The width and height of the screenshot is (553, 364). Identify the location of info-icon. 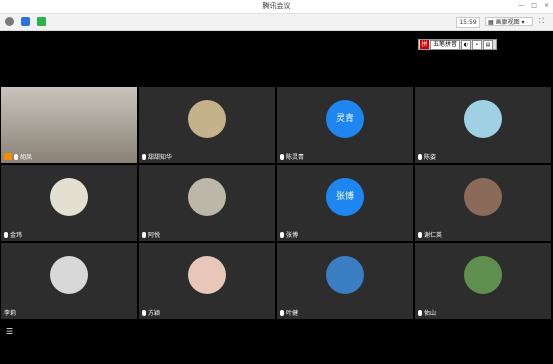
(9, 21).